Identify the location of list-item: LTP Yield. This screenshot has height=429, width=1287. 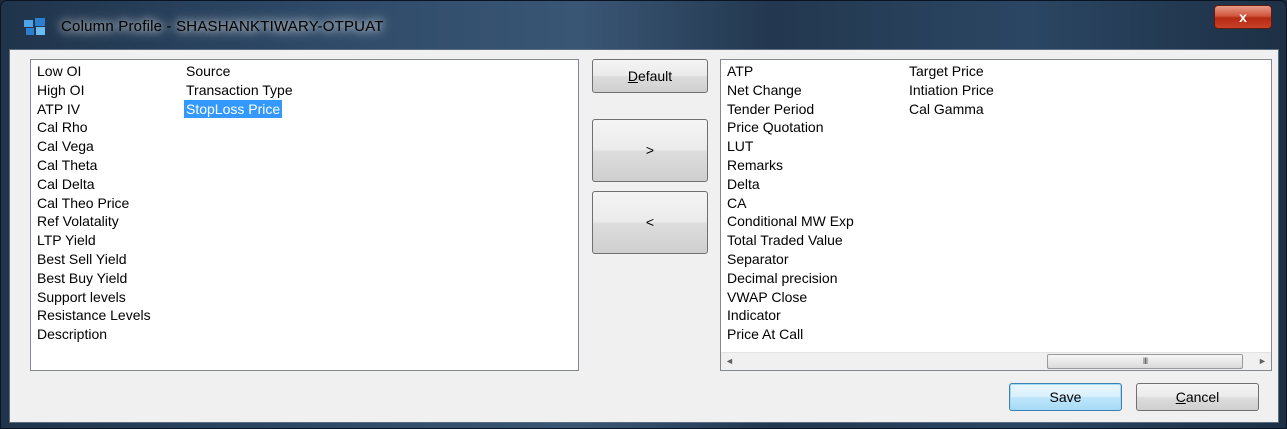
(94, 240).